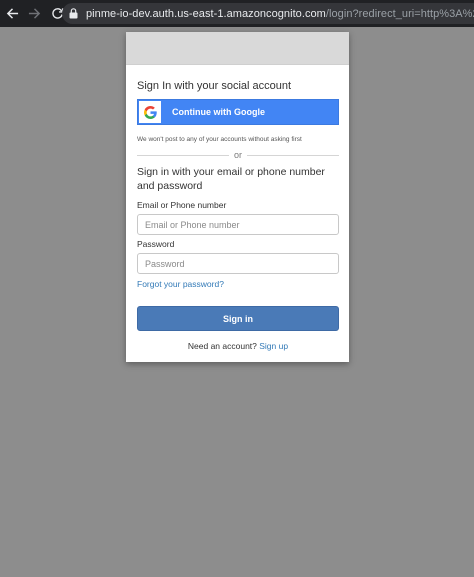  Describe the element at coordinates (293, 155) in the screenshot. I see `divider-line-right` at that location.